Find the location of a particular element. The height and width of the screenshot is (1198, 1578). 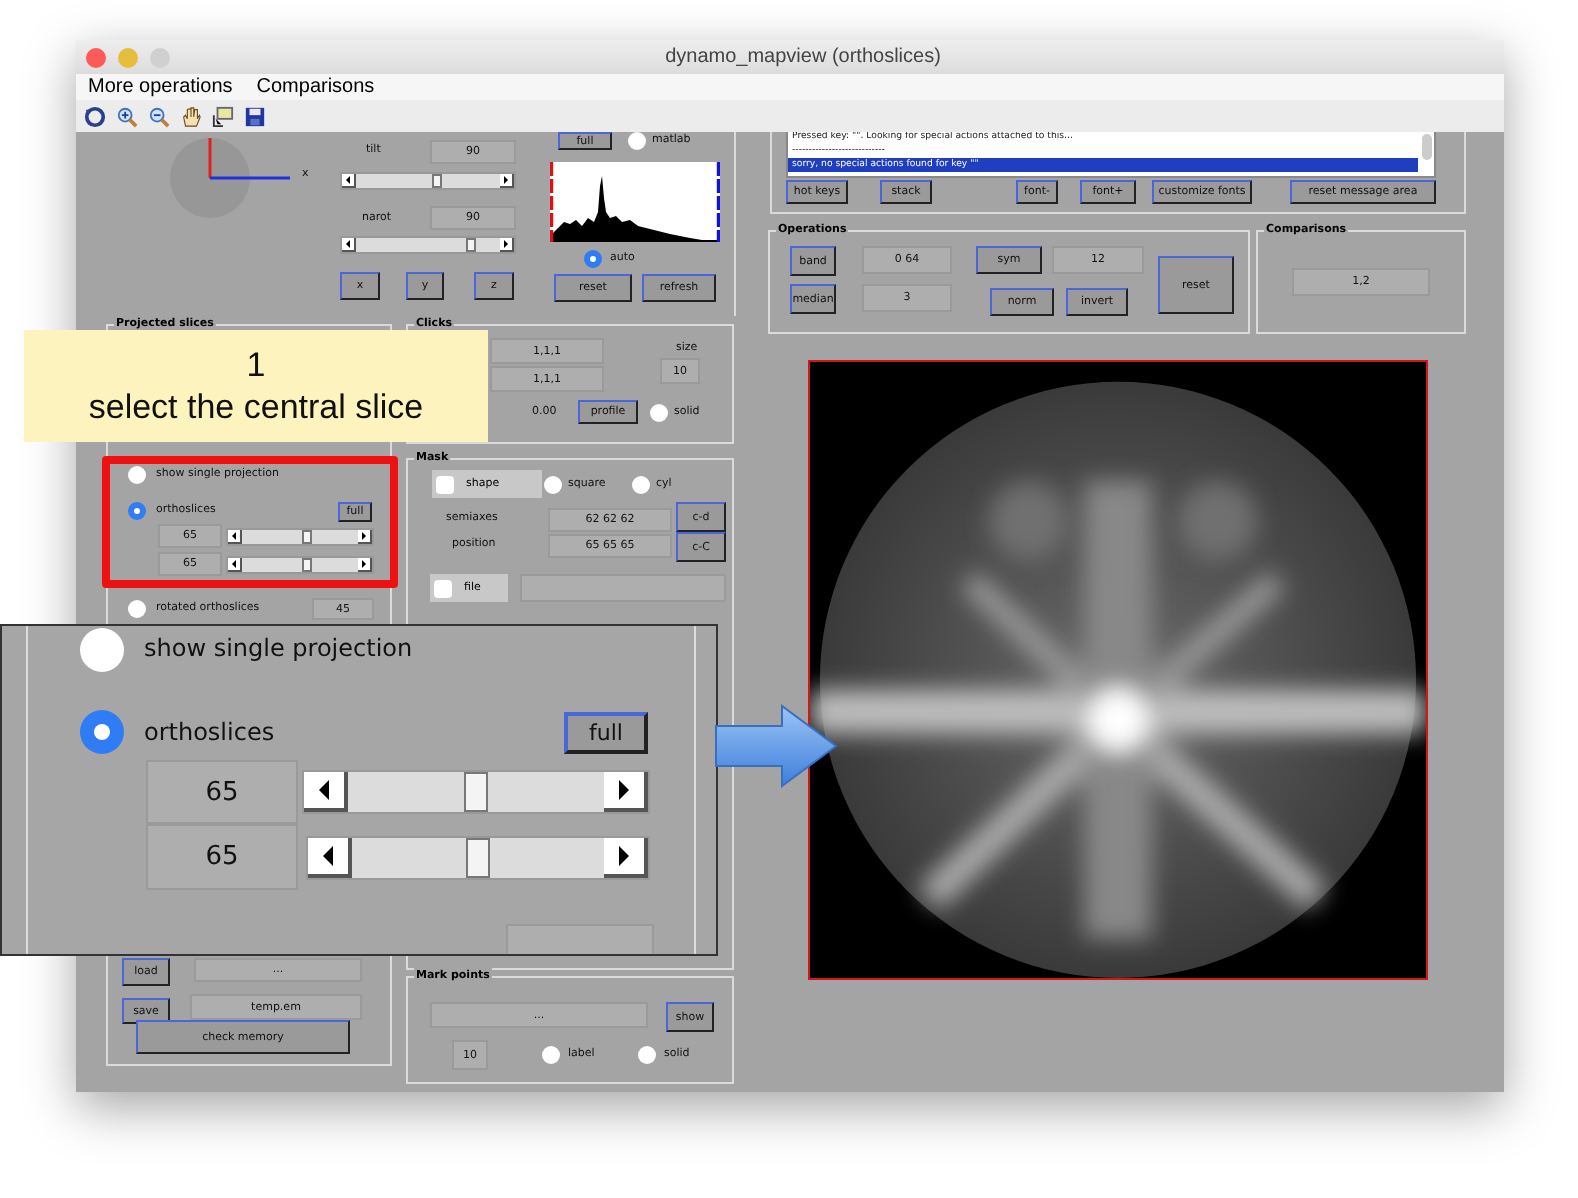

rotate-icon is located at coordinates (95, 116).